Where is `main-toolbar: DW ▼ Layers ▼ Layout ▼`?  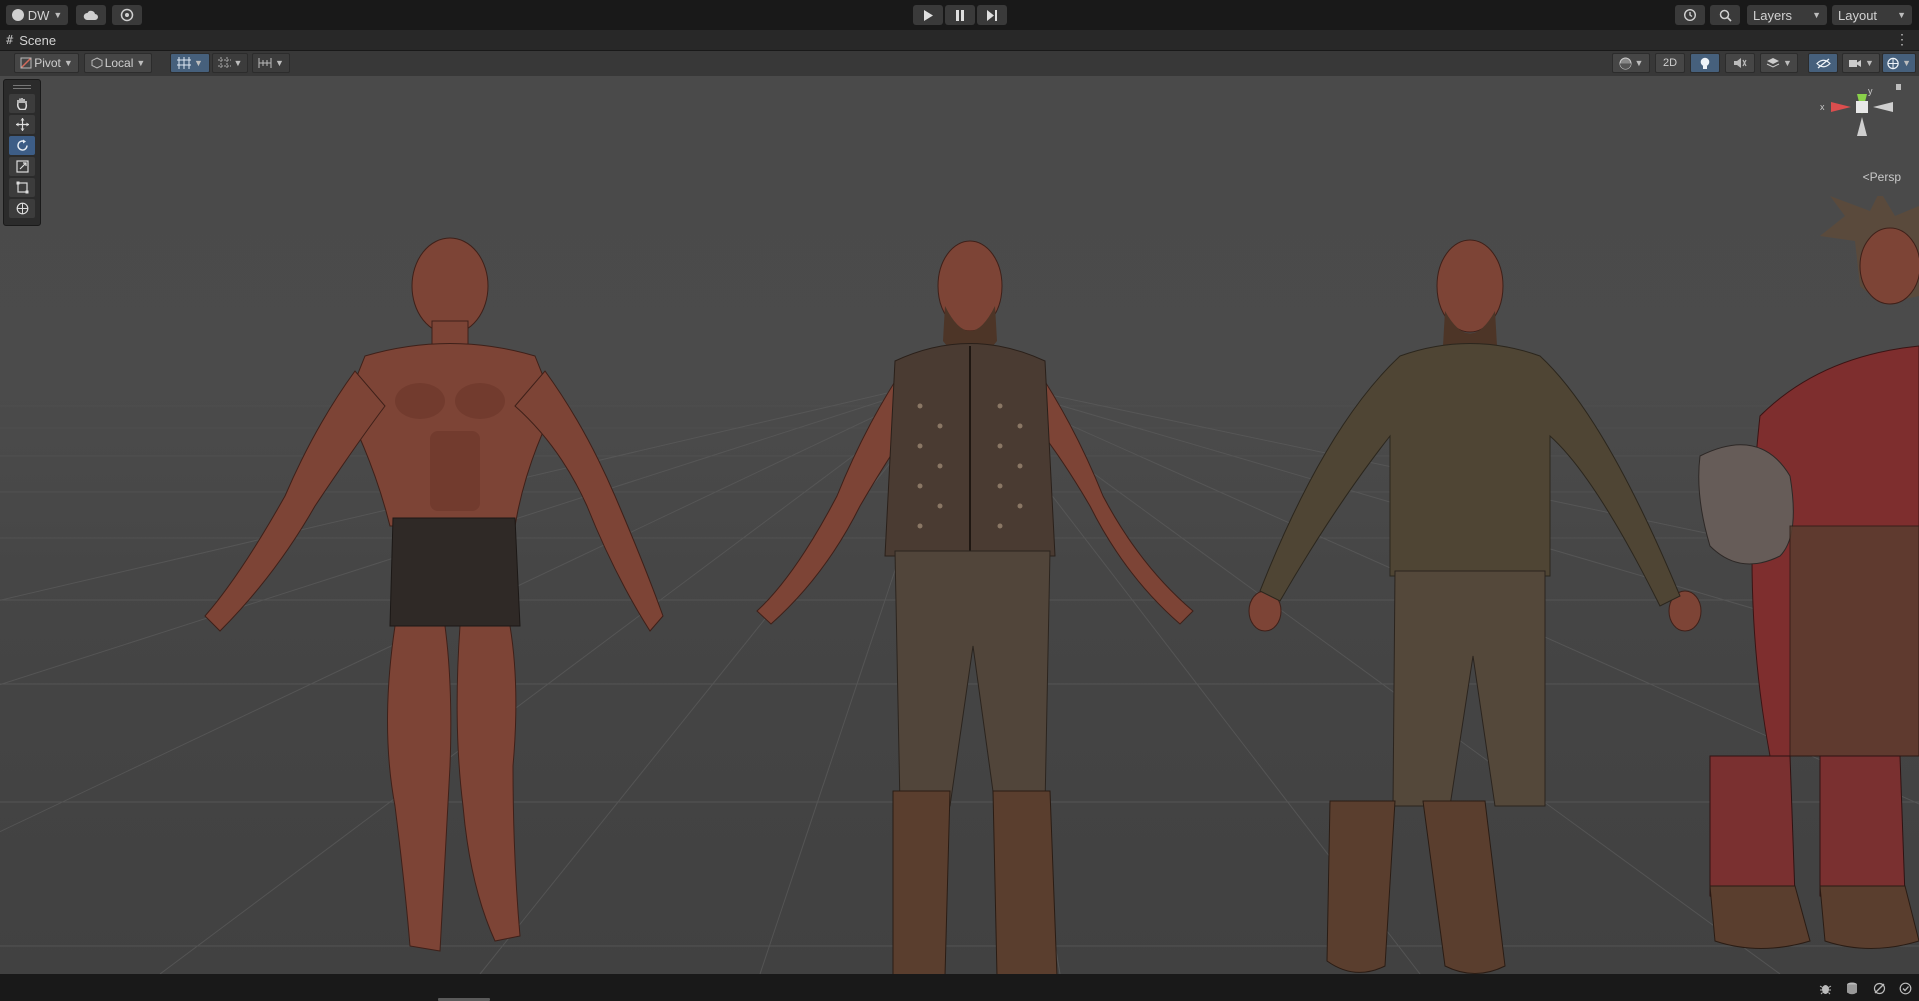
main-toolbar: DW ▼ Layers ▼ Layout ▼ is located at coordinates (959, 15).